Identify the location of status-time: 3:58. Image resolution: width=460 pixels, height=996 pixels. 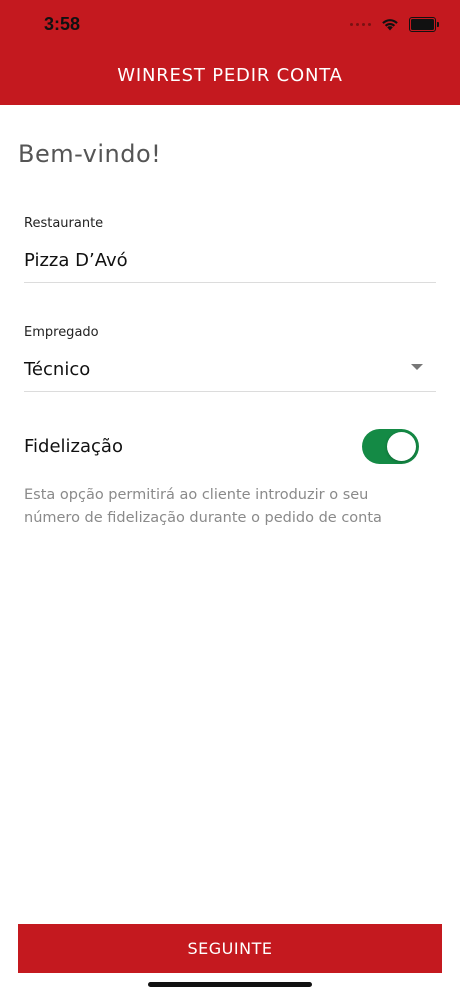
(62, 24).